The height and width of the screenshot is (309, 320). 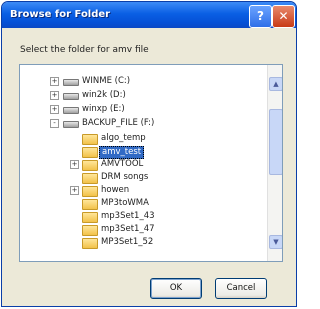 I want to click on tree-item-backup-file: - BACKUP_FILE (F:), so click(x=140, y=123).